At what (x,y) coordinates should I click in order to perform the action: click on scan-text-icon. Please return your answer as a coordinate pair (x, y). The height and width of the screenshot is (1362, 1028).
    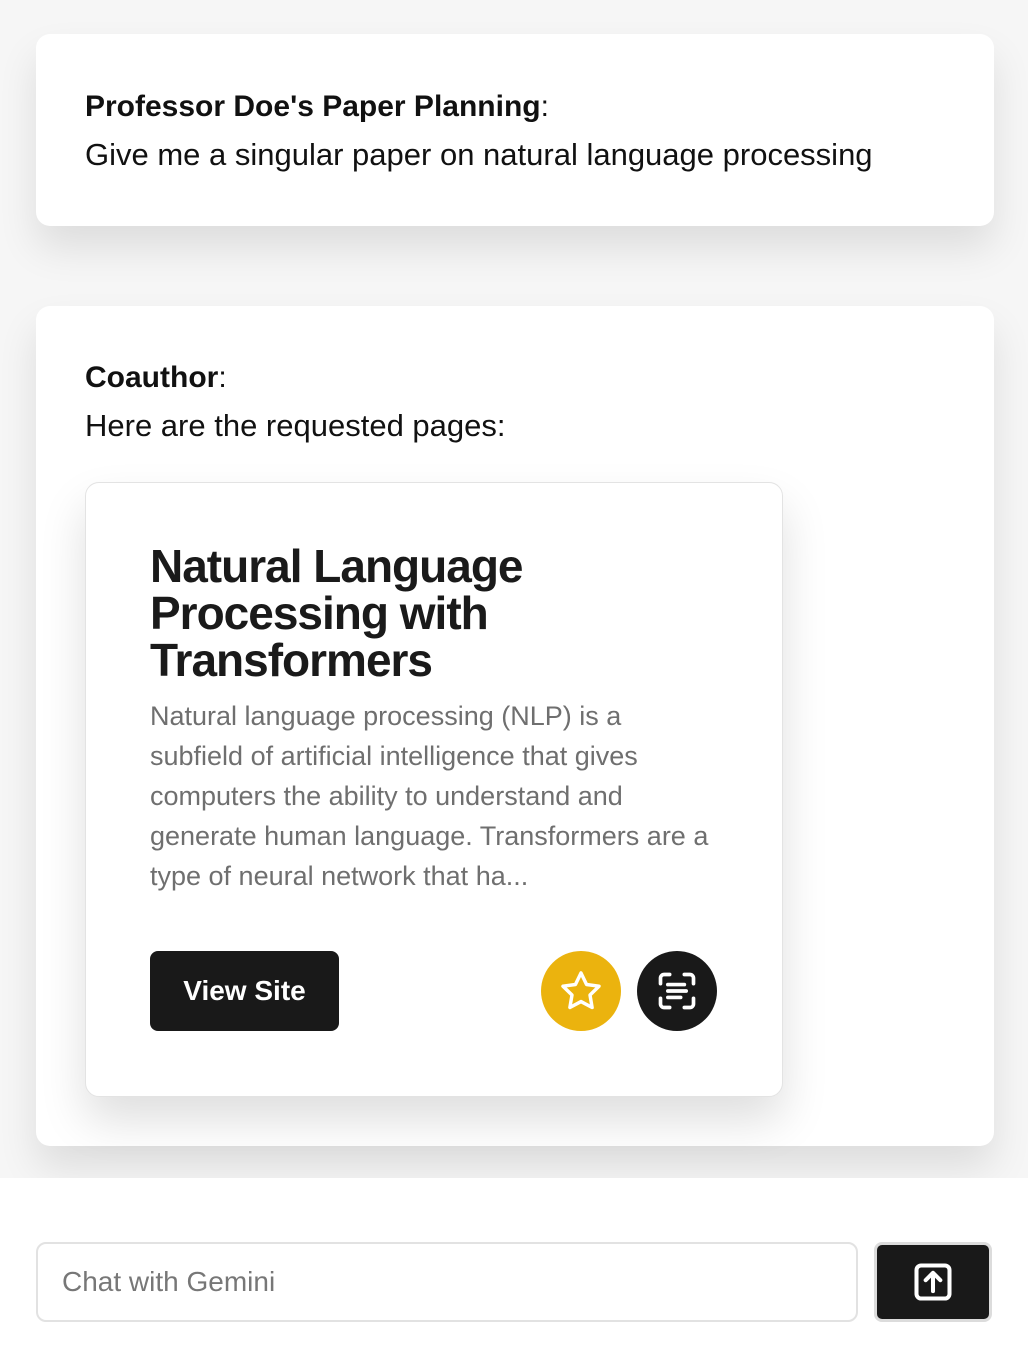
    Looking at the image, I should click on (677, 991).